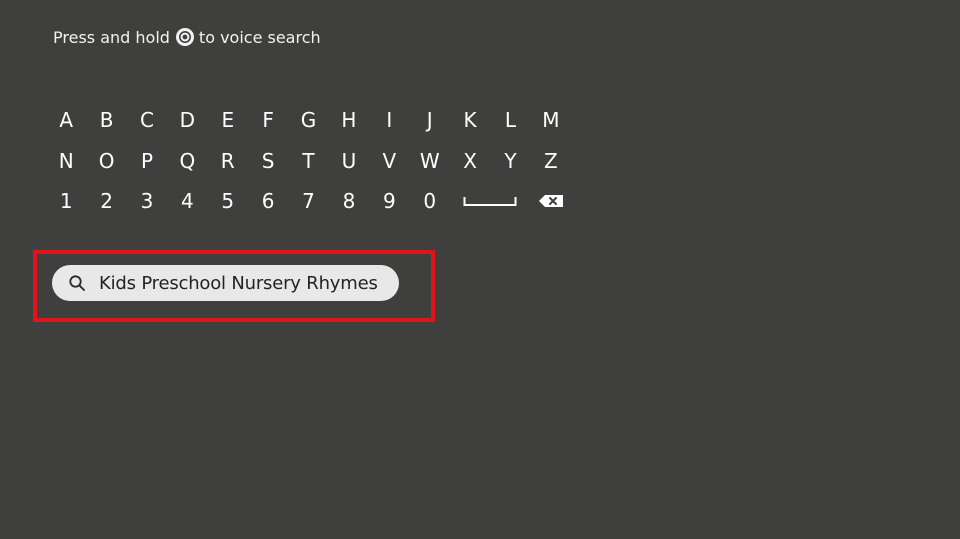 This screenshot has width=960, height=539. What do you see at coordinates (430, 120) in the screenshot?
I see `key-j: J` at bounding box center [430, 120].